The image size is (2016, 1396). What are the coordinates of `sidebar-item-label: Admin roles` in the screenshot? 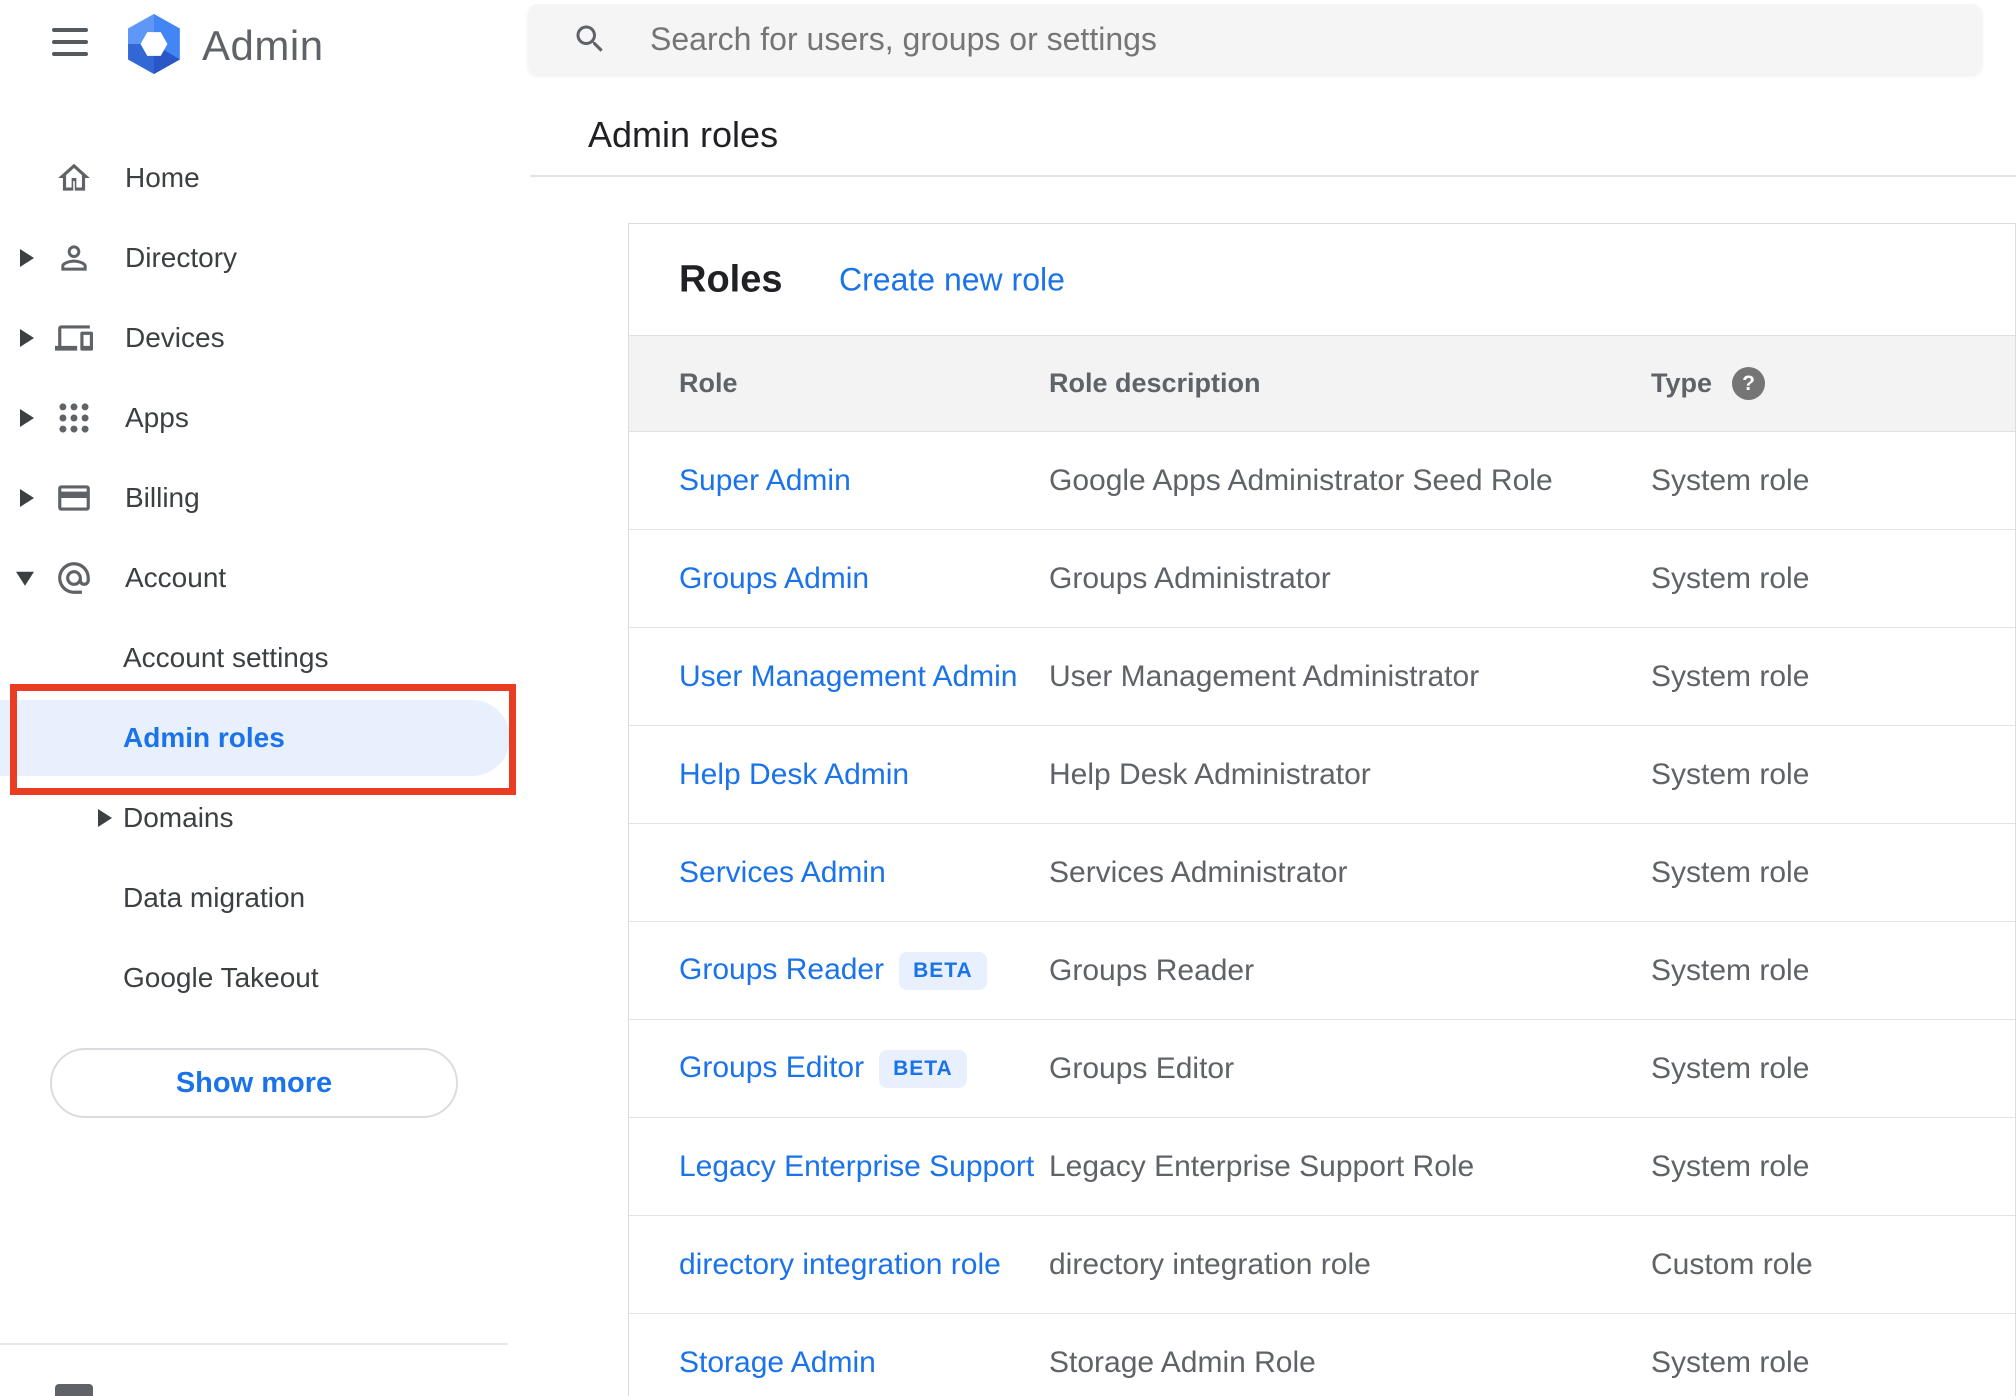 It's located at (204, 737).